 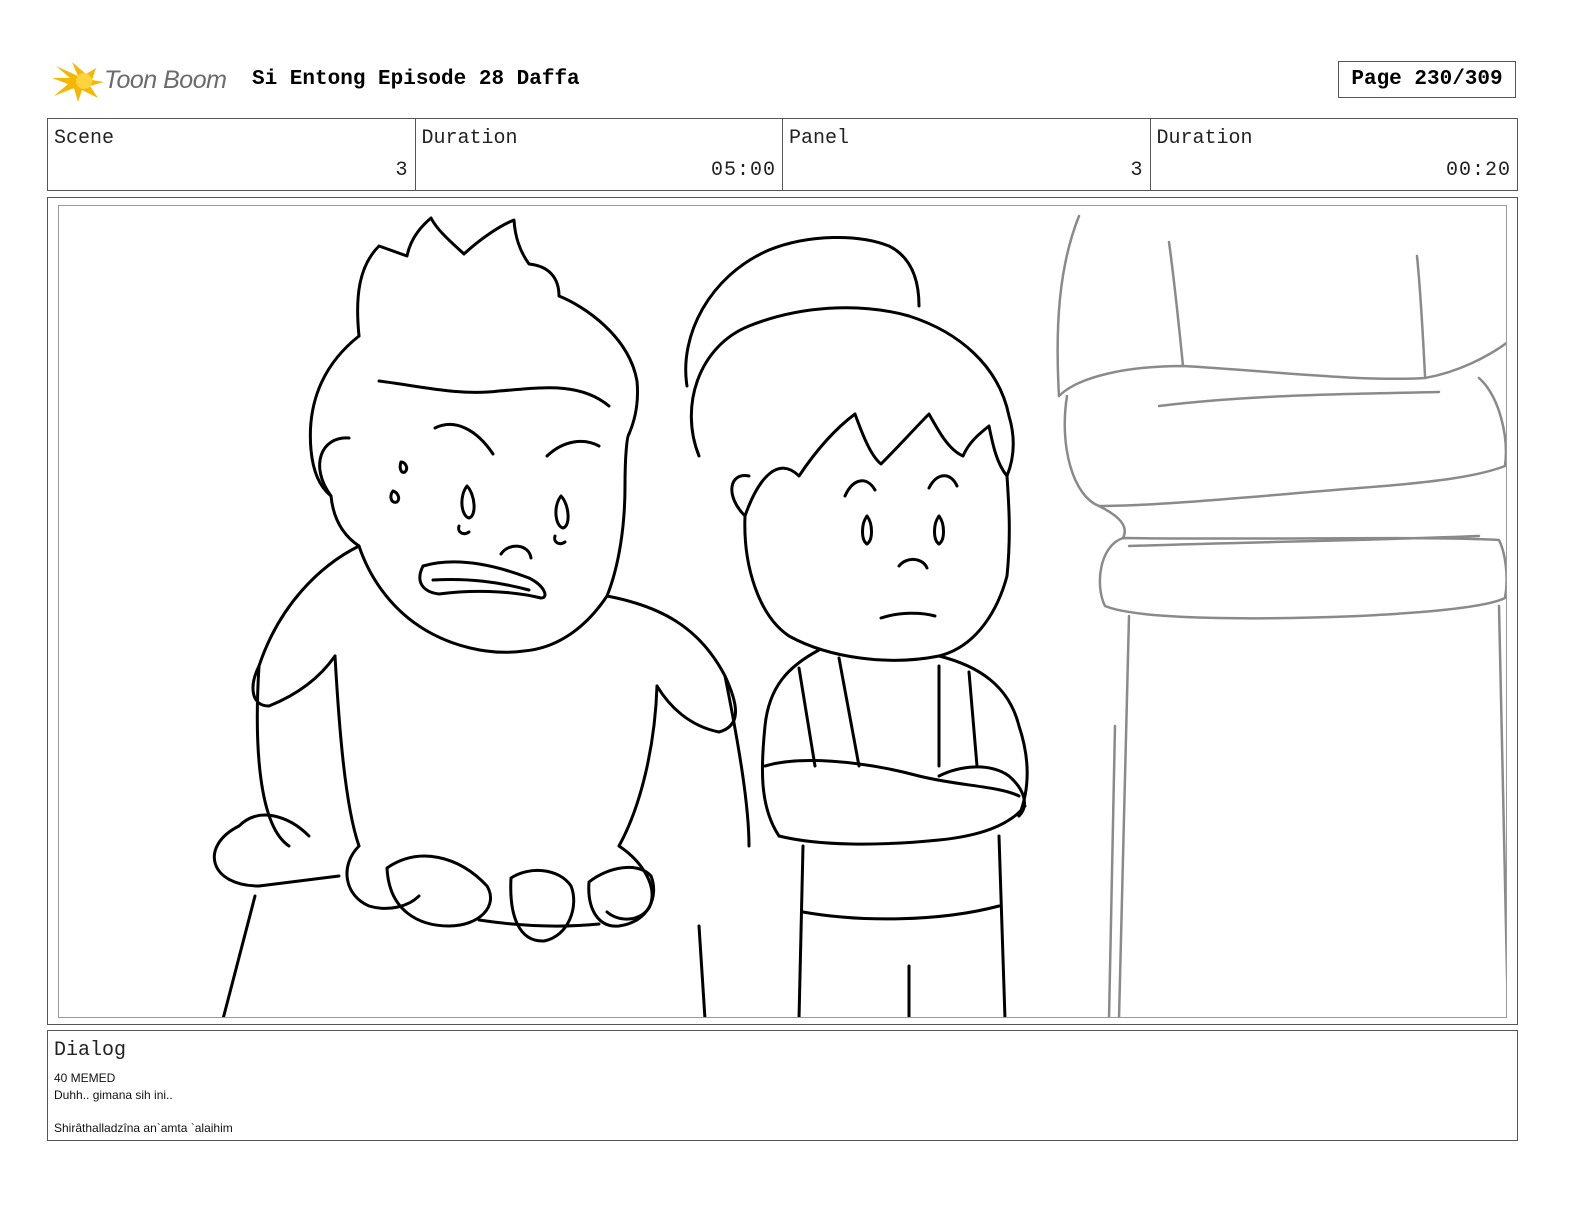 What do you see at coordinates (469, 138) in the screenshot?
I see `scene-duration-label: Duration` at bounding box center [469, 138].